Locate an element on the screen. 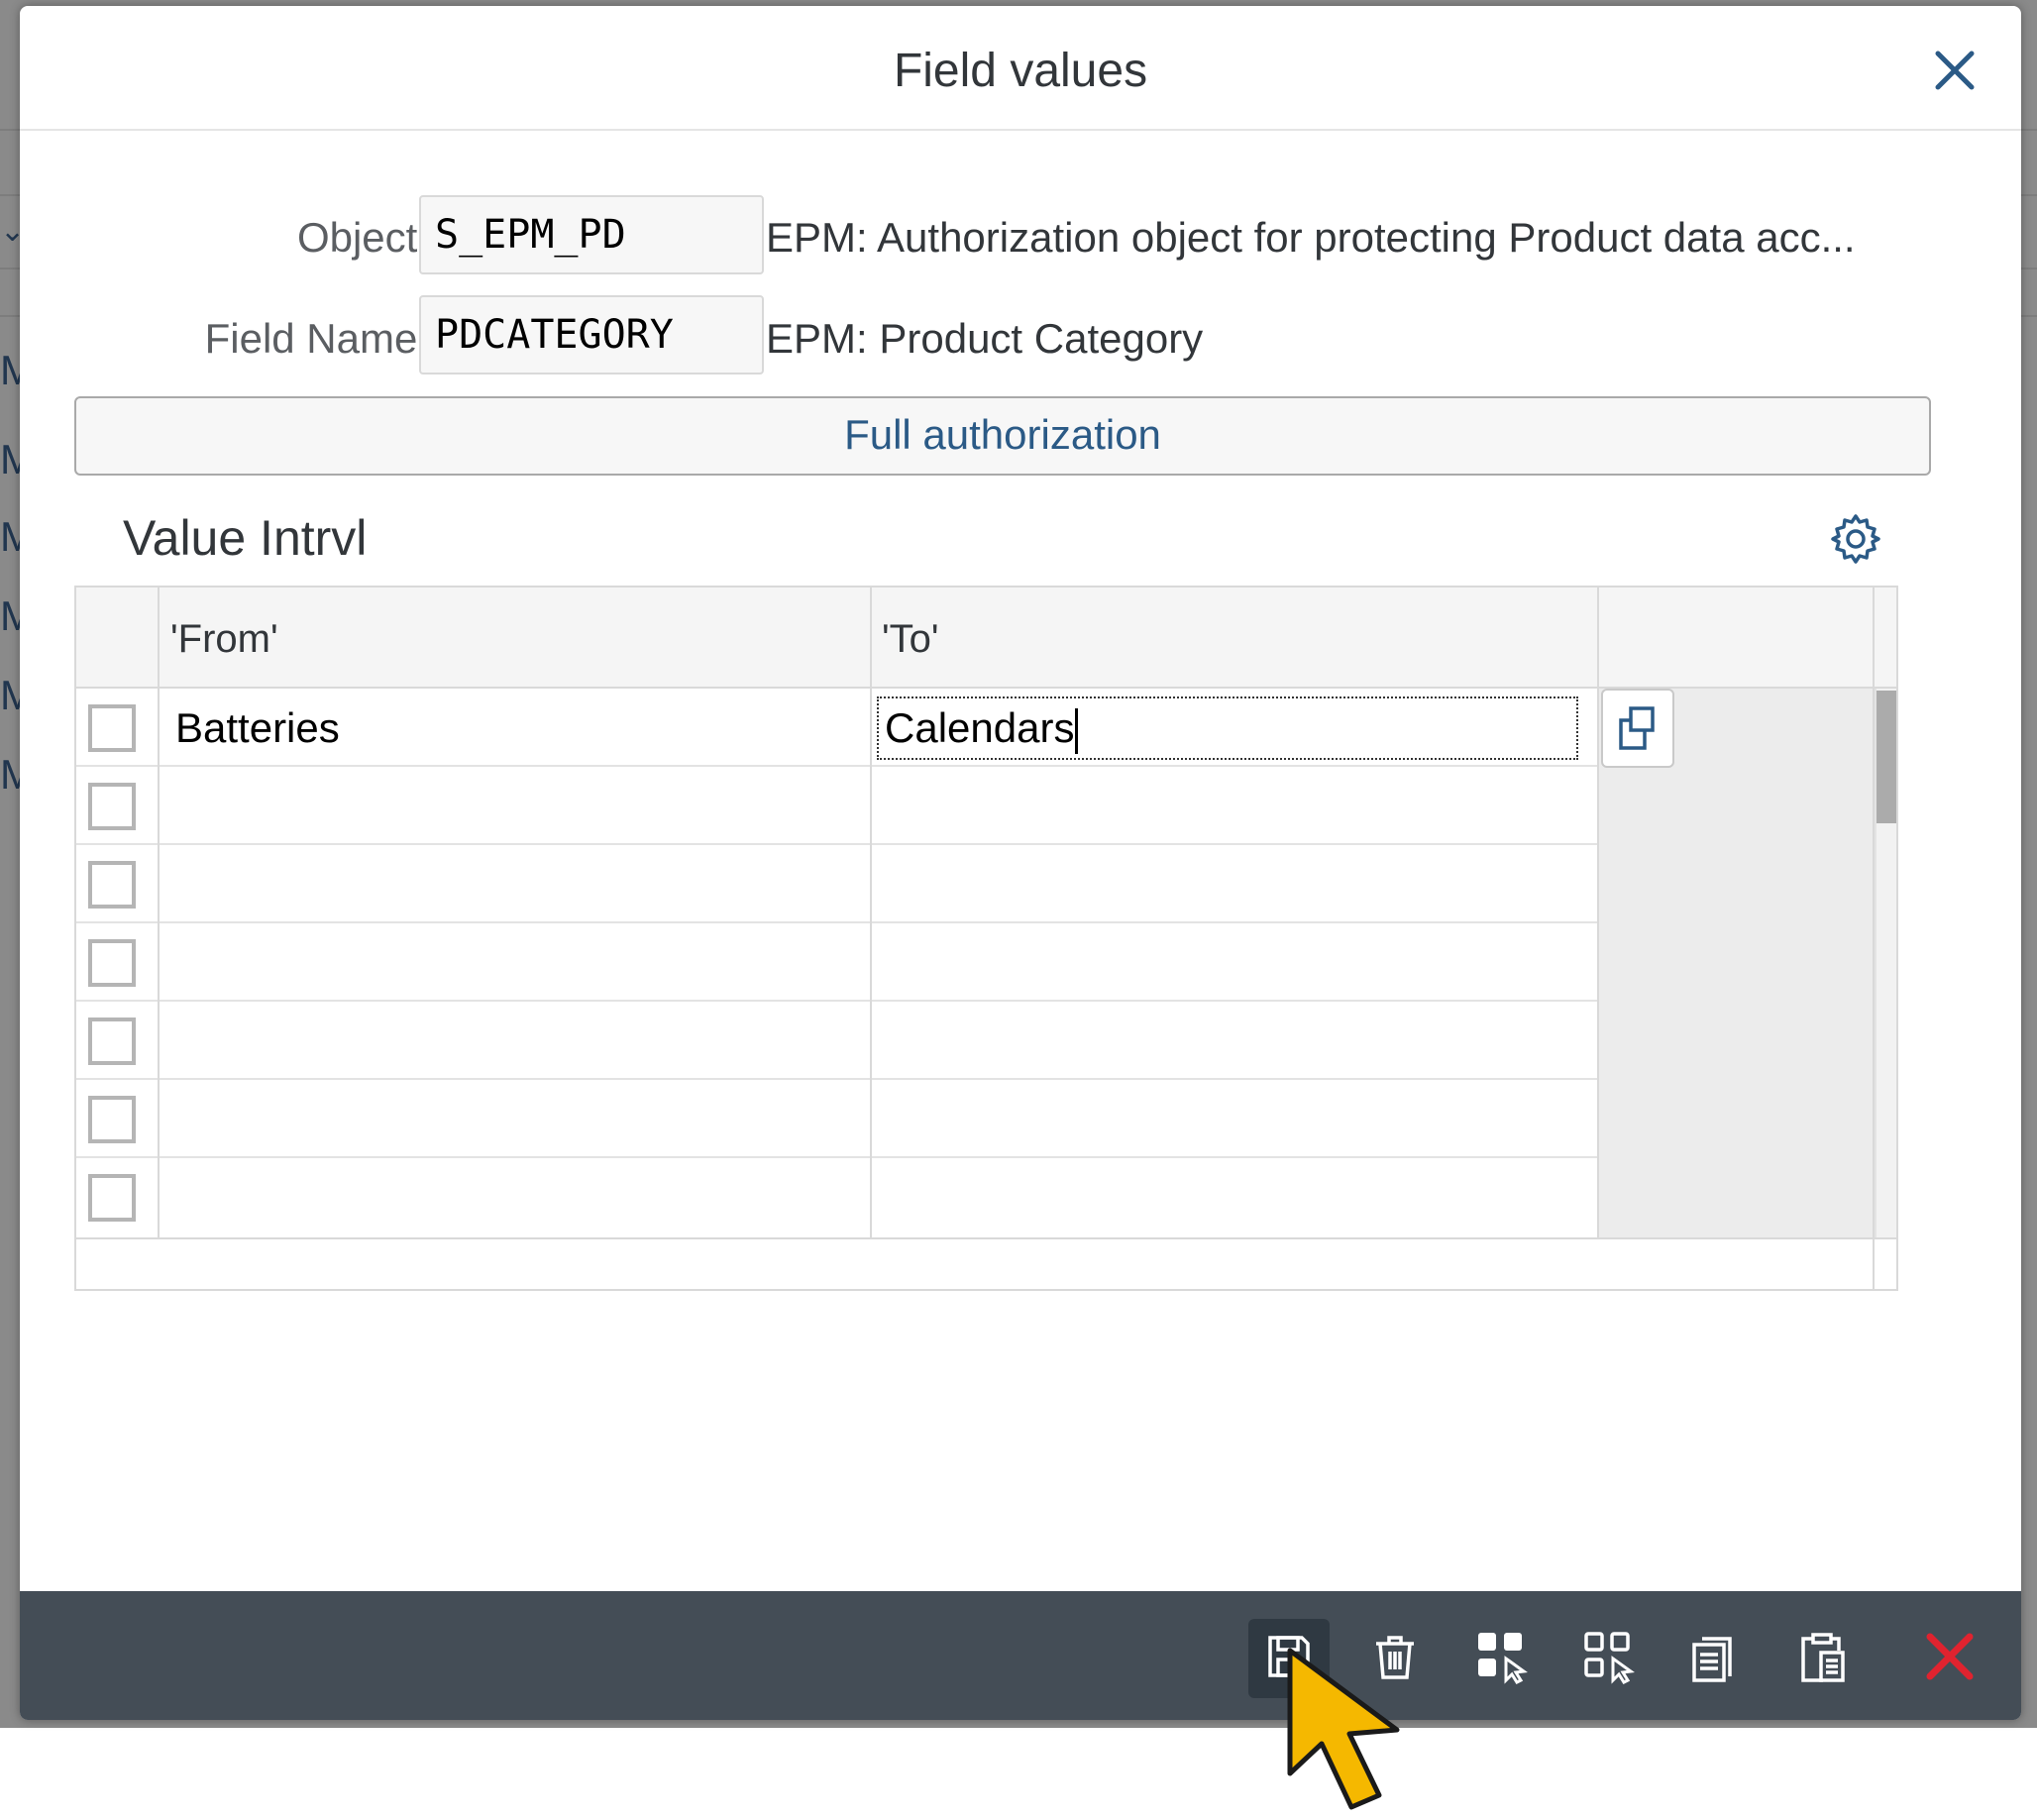 Image resolution: width=2037 pixels, height=1820 pixels. column-header-from: 'From' is located at coordinates (224, 639).